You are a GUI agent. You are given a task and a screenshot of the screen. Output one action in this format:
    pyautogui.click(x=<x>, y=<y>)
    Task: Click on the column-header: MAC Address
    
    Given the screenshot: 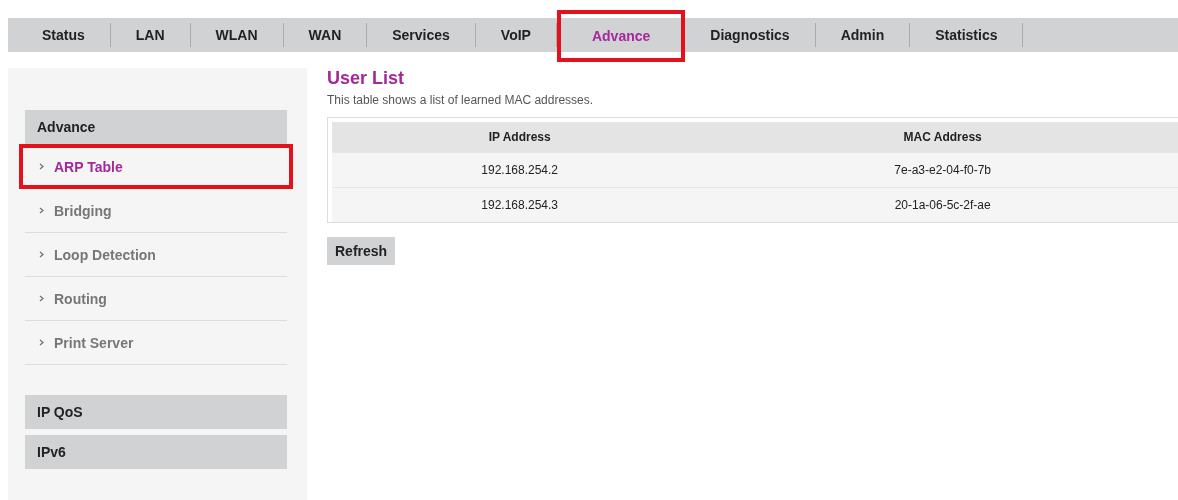 What is the action you would take?
    pyautogui.click(x=942, y=137)
    